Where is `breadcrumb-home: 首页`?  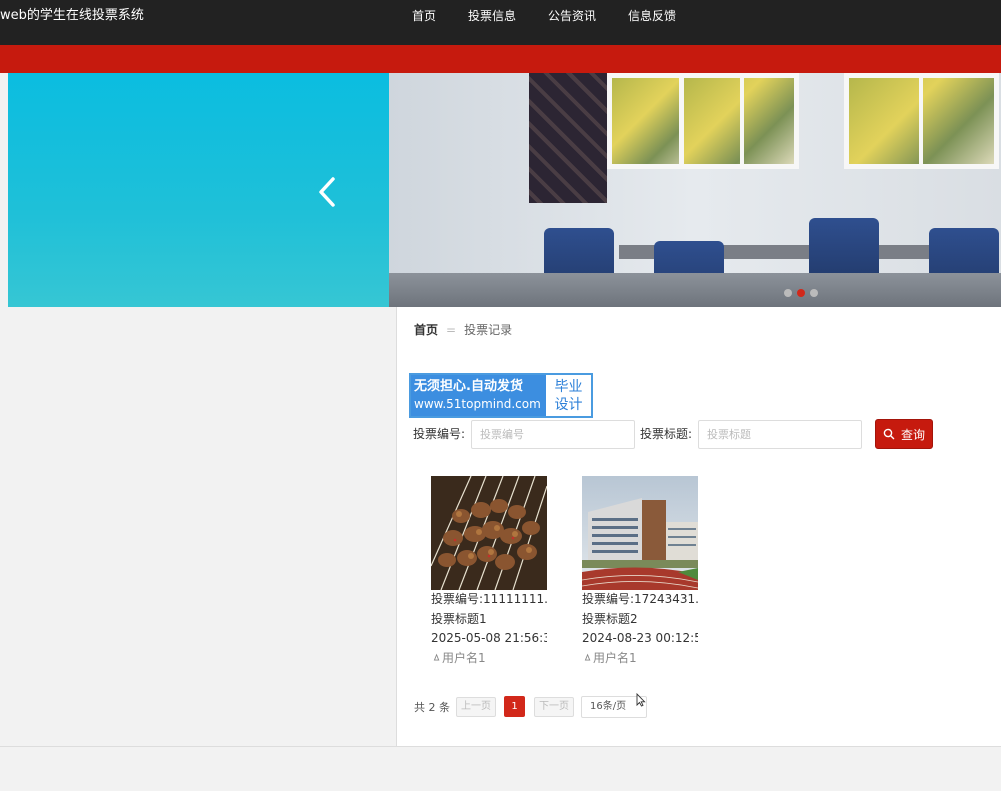
breadcrumb-home: 首页 is located at coordinates (426, 330).